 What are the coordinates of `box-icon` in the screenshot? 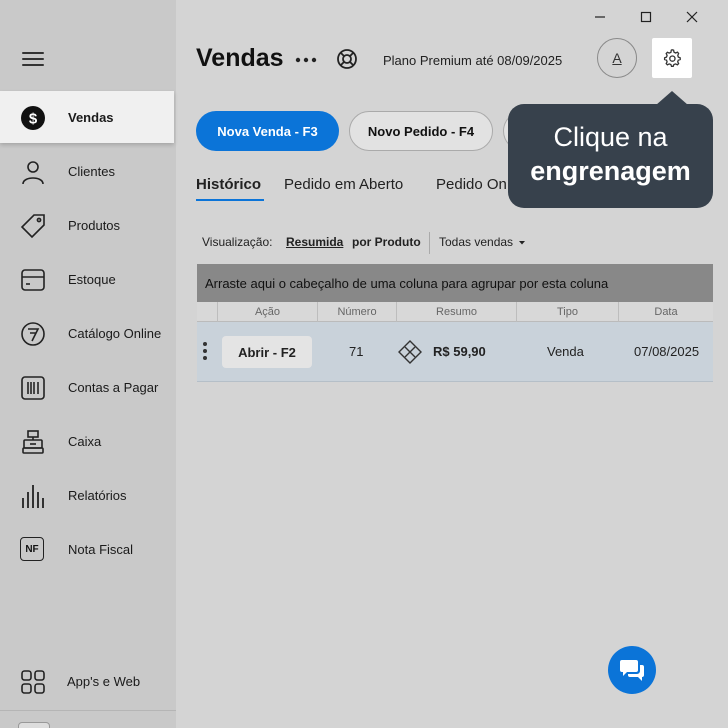 It's located at (33, 280).